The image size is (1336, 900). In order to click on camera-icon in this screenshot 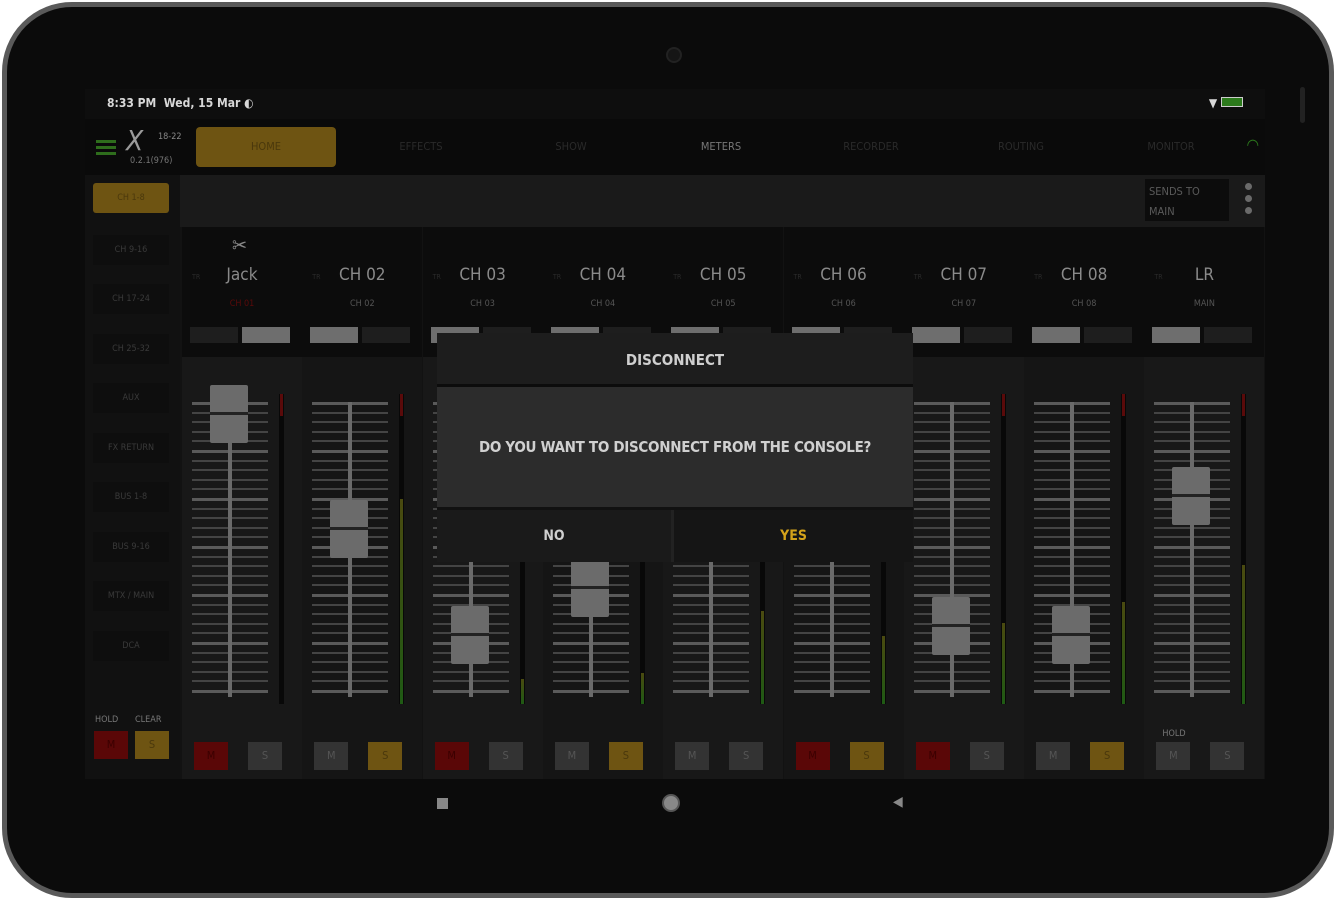, I will do `click(674, 55)`.